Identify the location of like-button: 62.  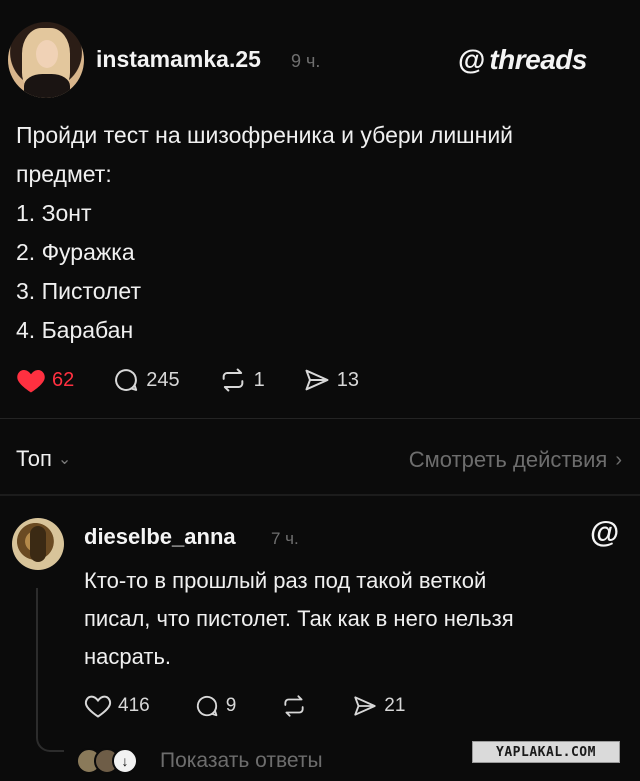
(45, 380).